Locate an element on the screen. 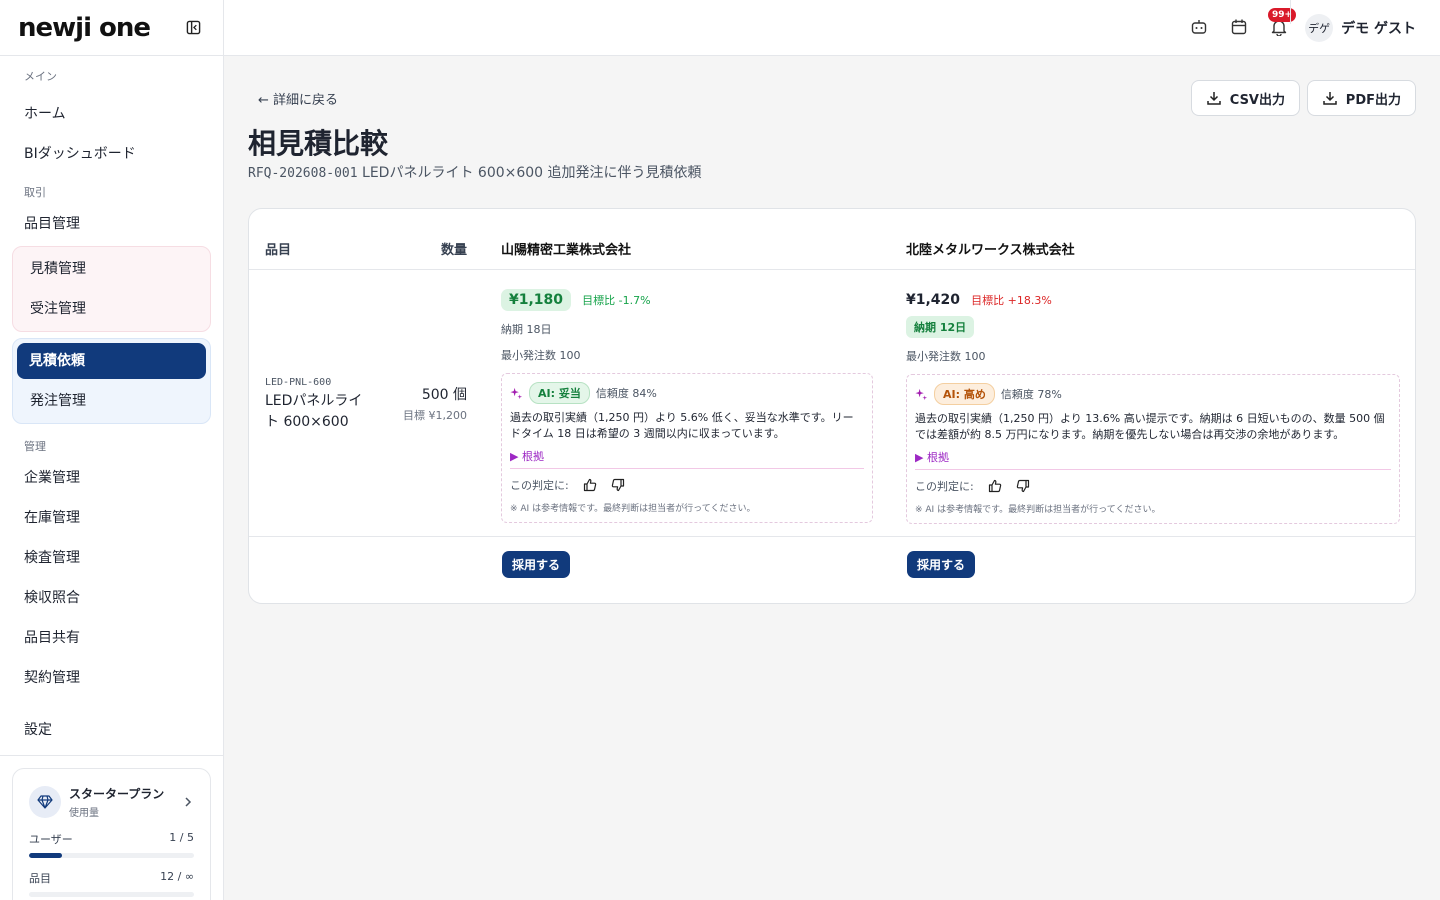  supplier-2-ai-note: ※ AI は参考情報です。最終判断は担当者が行ってください。 is located at coordinates (1038, 510).